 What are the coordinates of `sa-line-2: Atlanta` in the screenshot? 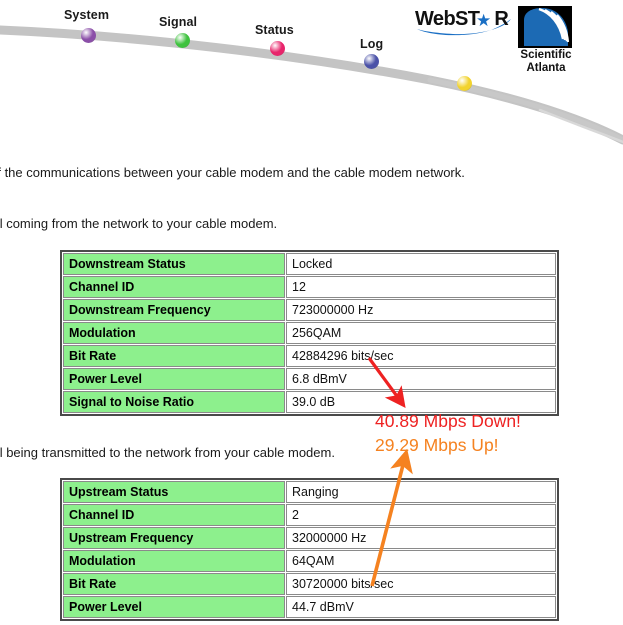 It's located at (546, 67).